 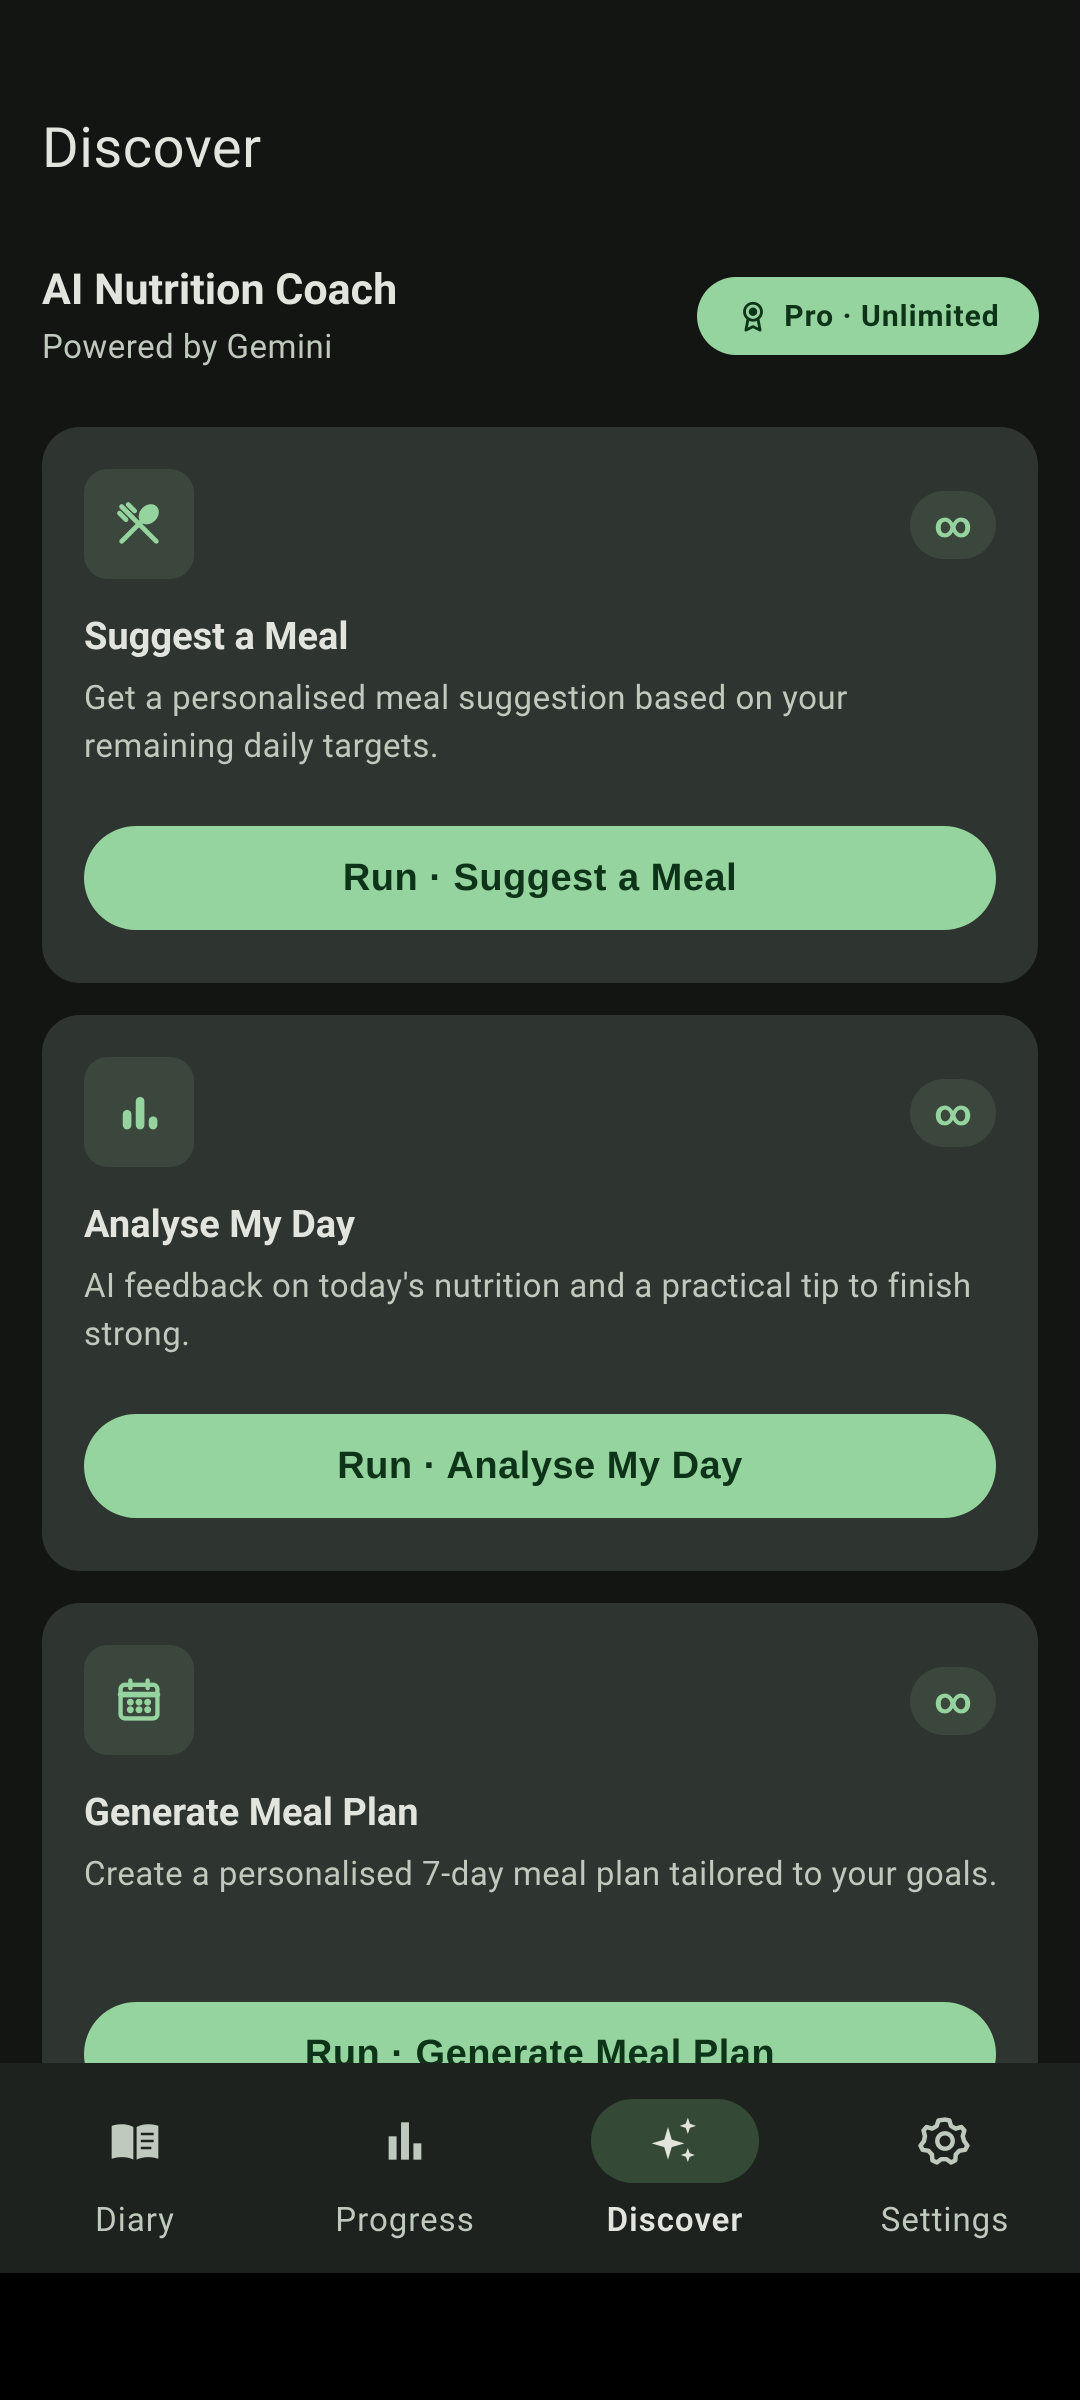 I want to click on run-analyse-day-button: Run · Analyse My Day, so click(x=540, y=1466).